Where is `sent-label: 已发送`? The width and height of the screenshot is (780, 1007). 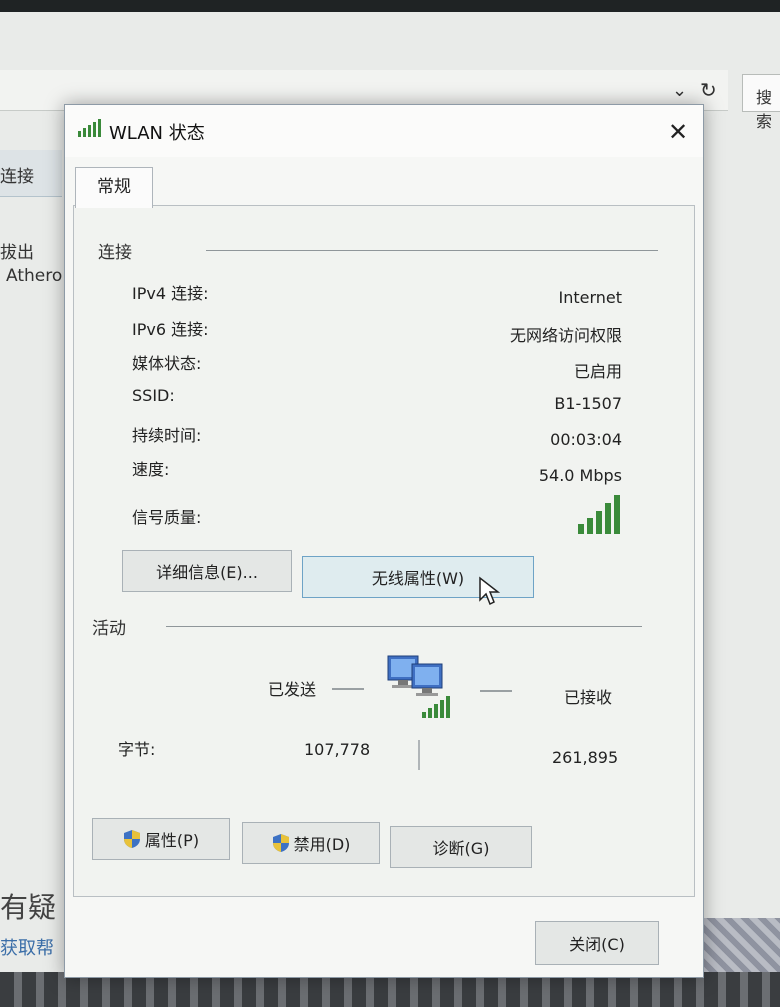 sent-label: 已发送 is located at coordinates (292, 689).